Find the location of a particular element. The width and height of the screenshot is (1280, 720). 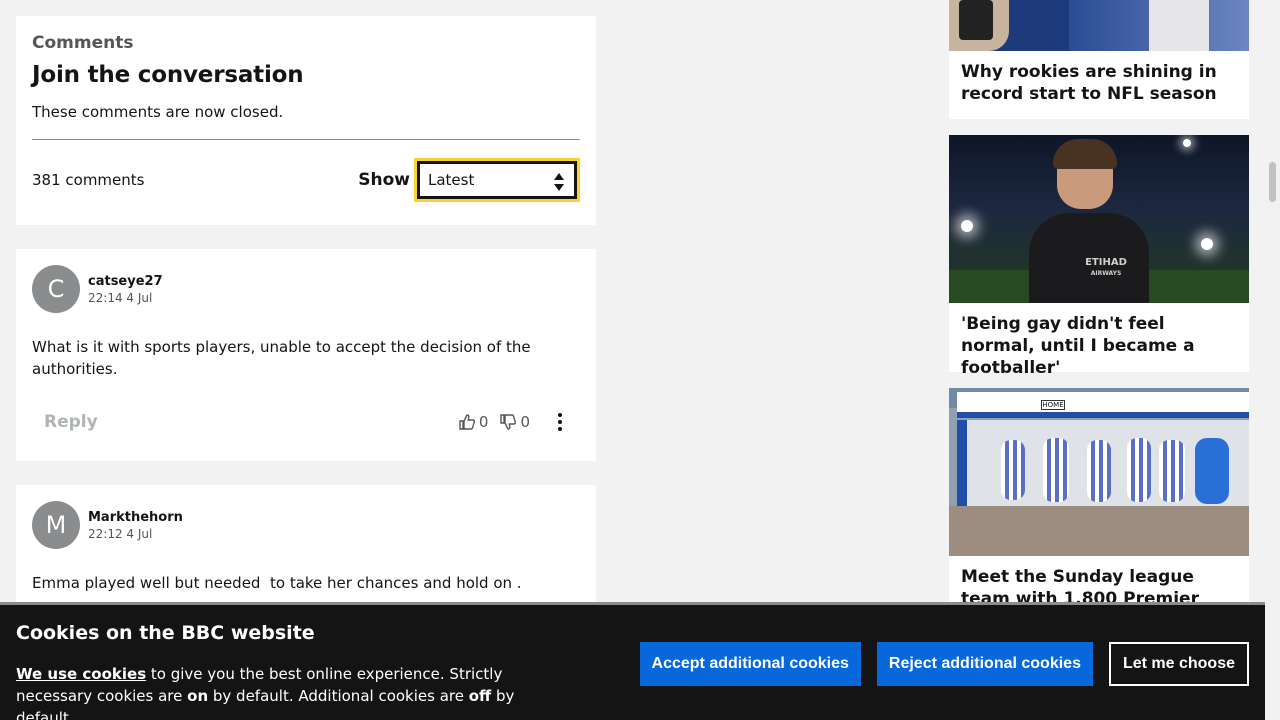

comment-timestamp: 22:14 4 Jul is located at coordinates (120, 297).